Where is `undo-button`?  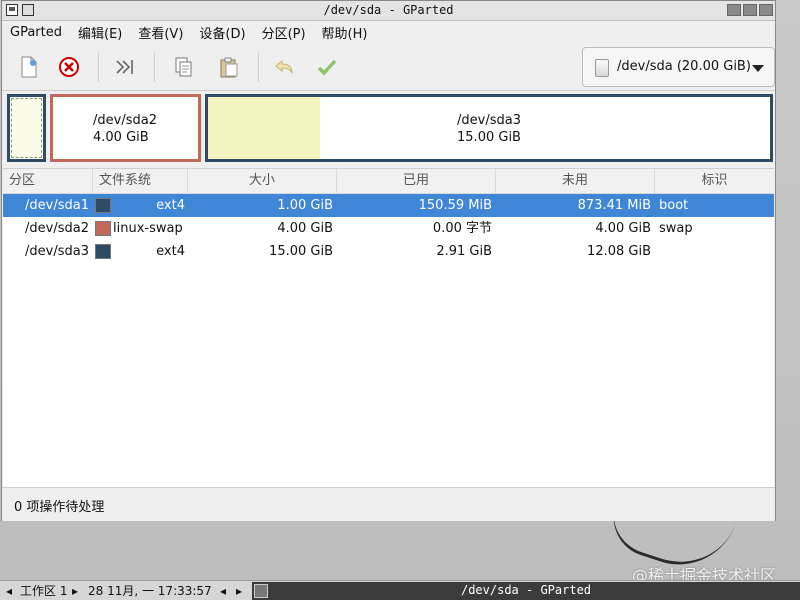 undo-button is located at coordinates (285, 67).